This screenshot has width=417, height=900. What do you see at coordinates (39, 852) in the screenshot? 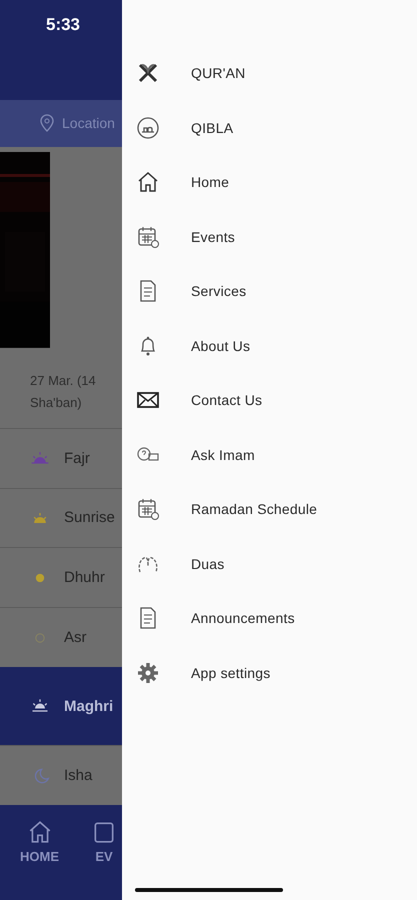
I see `nav-tab: HOME` at bounding box center [39, 852].